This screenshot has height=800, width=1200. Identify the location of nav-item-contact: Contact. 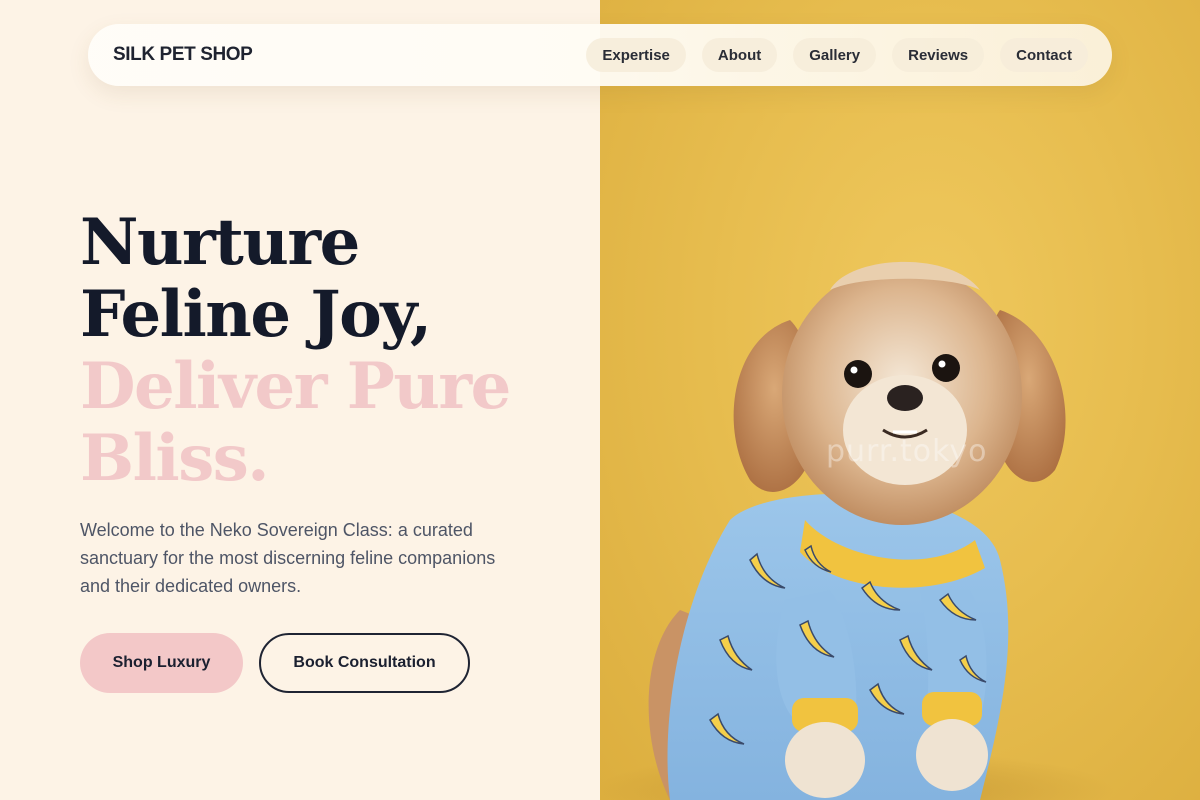
(1044, 55).